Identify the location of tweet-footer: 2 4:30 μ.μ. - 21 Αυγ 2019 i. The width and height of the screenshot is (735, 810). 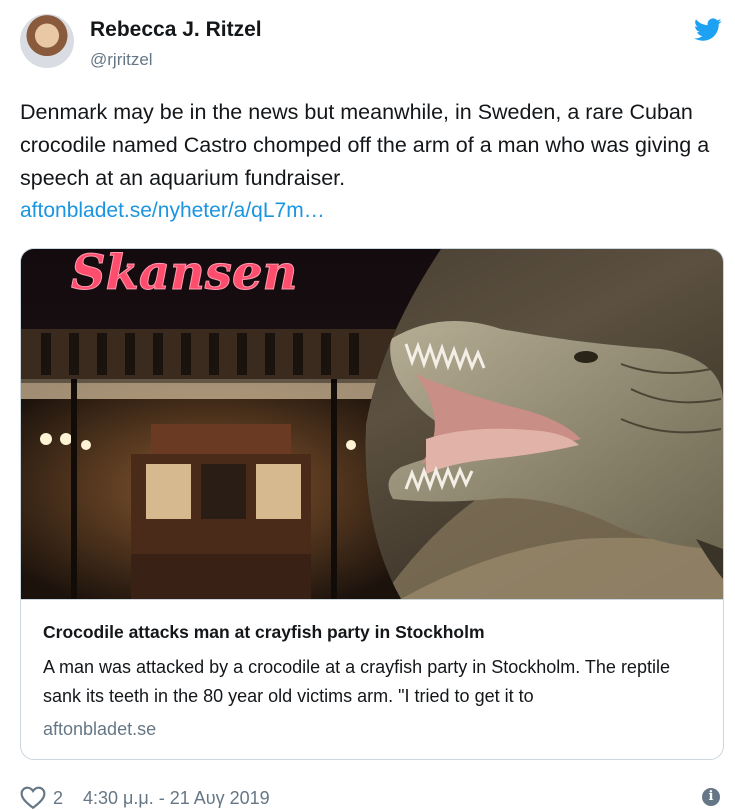
(371, 798).